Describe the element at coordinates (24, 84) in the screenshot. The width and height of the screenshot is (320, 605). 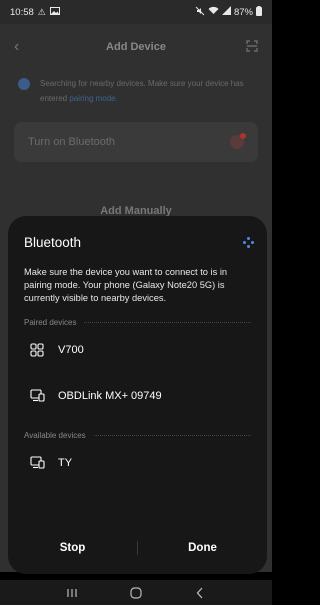
I see `spinner-icon` at that location.